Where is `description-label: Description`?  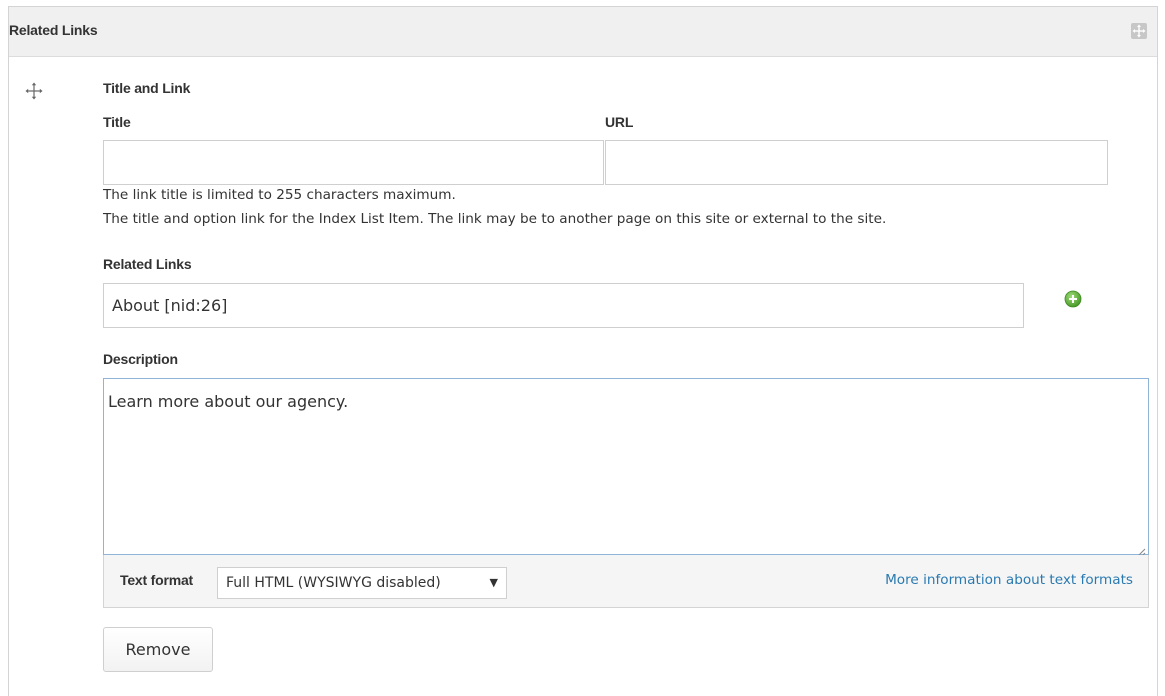
description-label: Description is located at coordinates (140, 359).